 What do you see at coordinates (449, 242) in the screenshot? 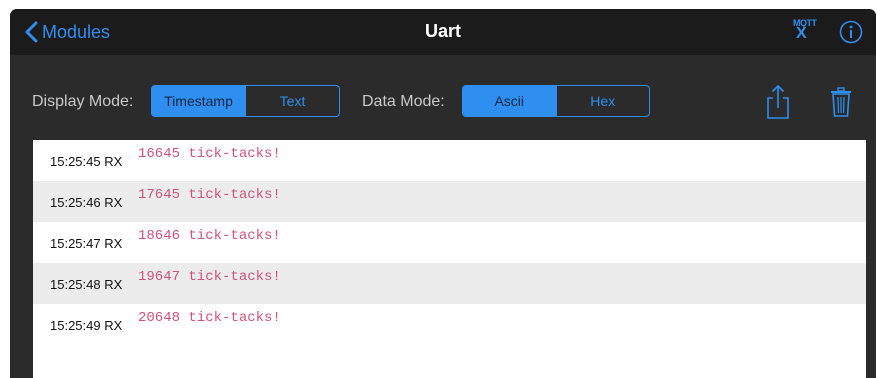
I see `log-row: 15:25:47 RX 18646 tick-tacks!` at bounding box center [449, 242].